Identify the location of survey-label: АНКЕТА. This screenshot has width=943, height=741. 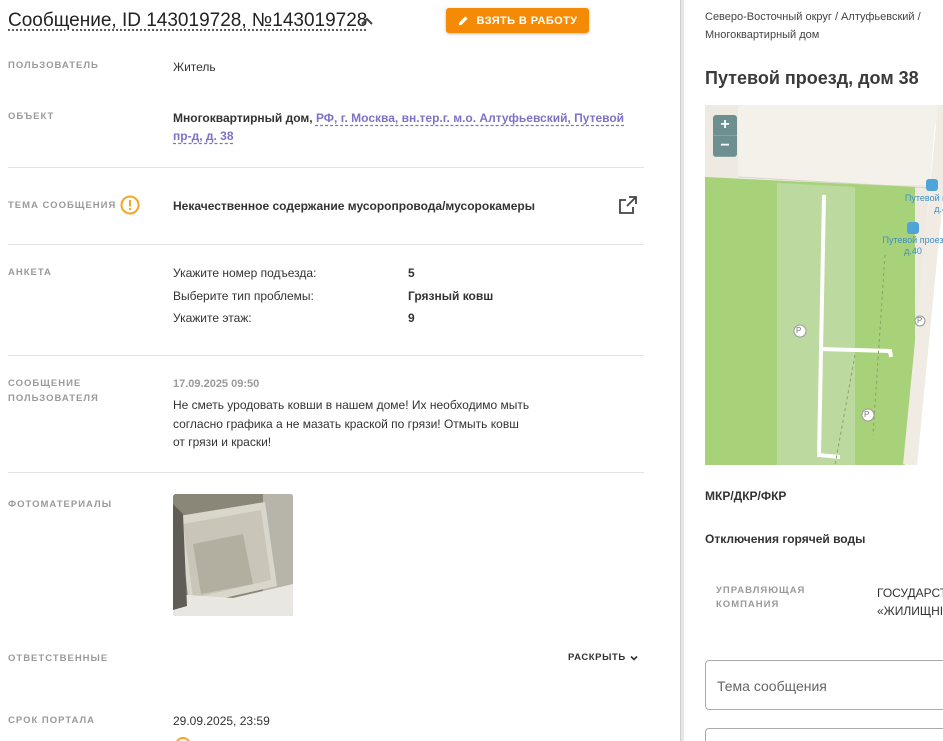
(30, 272).